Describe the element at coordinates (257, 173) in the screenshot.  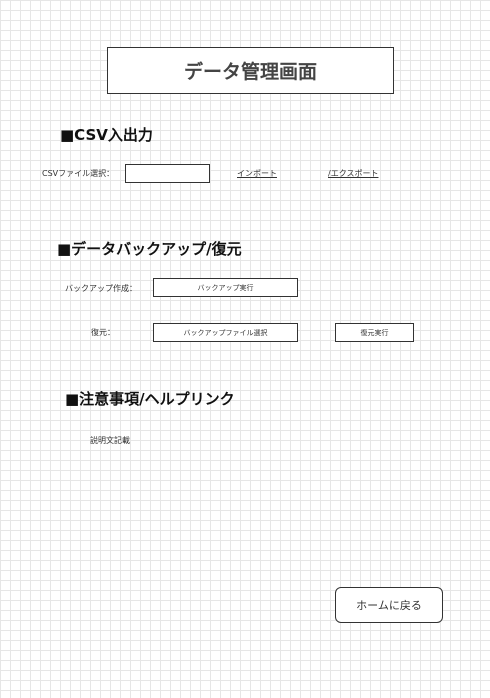
I see `import-link: インポート` at that location.